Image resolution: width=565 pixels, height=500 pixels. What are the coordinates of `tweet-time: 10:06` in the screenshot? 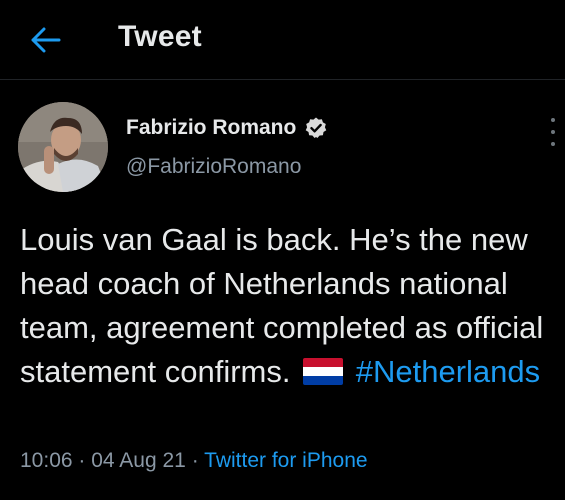 It's located at (46, 460).